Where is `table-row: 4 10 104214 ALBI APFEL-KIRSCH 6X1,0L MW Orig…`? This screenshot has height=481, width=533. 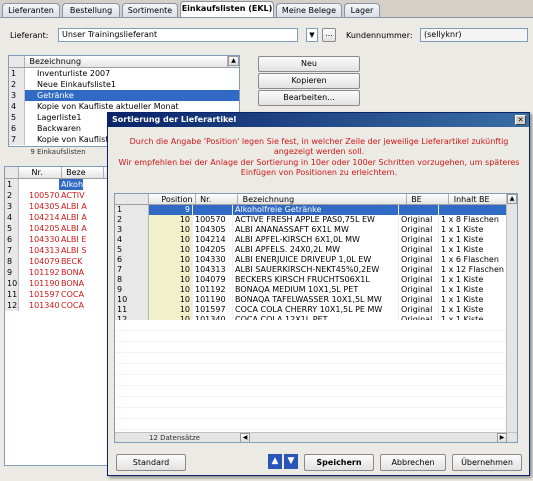
table-row: 4 10 104214 ALBI APFEL-KIRSCH 6X1,0L MW Orig… is located at coordinates (316, 240).